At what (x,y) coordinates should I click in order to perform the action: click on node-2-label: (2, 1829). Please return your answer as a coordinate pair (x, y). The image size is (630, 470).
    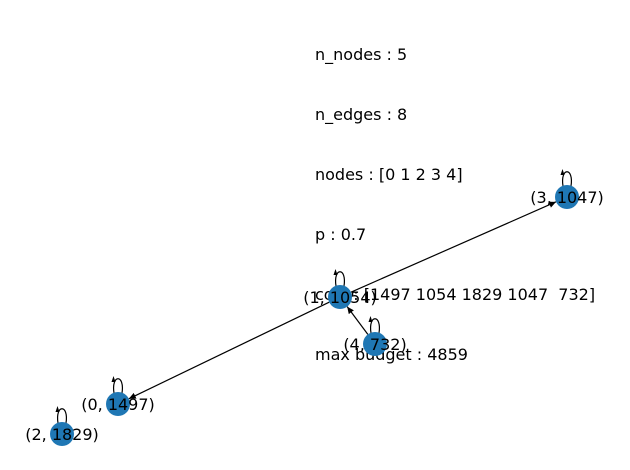
    Looking at the image, I should click on (62, 434).